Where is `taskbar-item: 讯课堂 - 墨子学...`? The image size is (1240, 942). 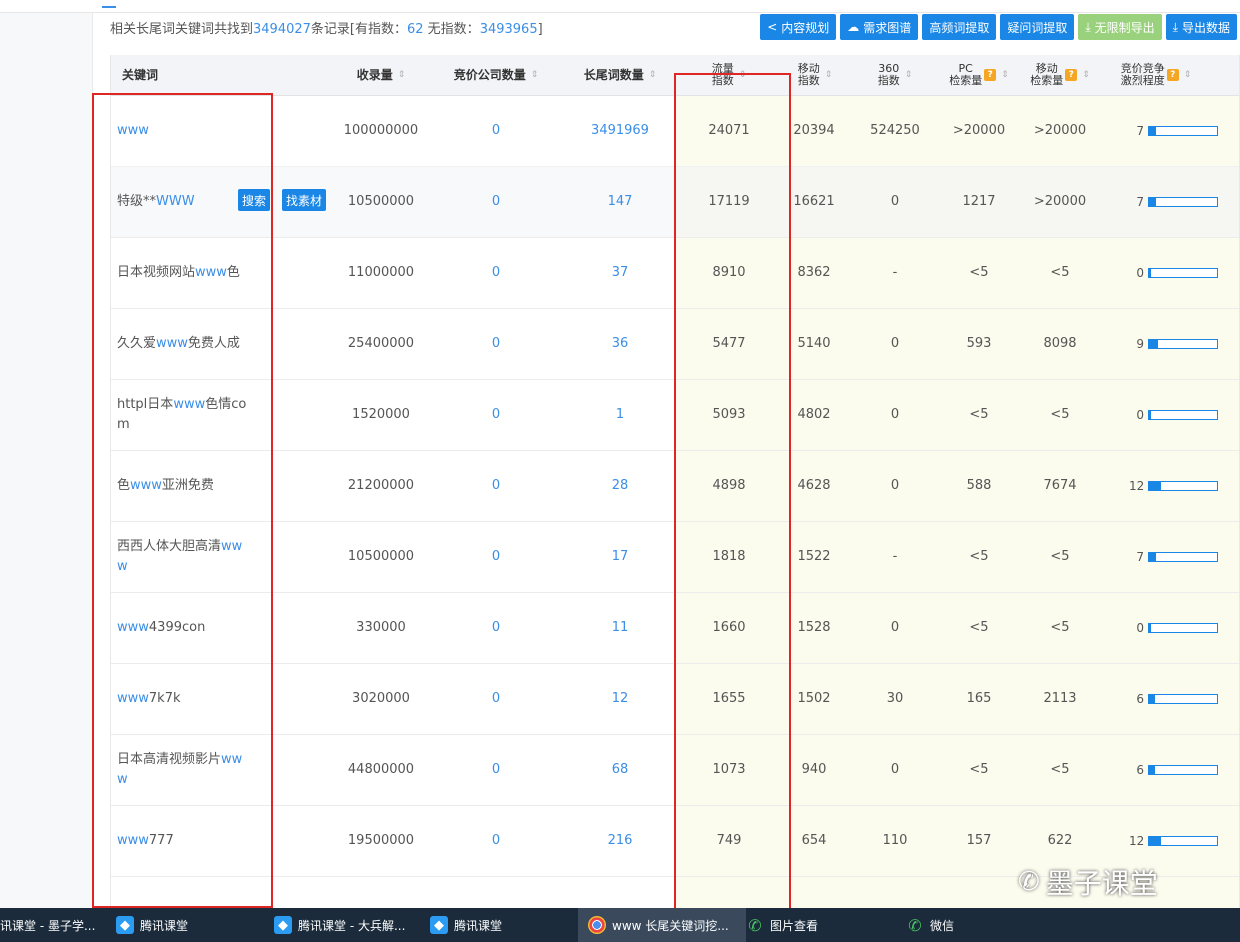
taskbar-item: 讯课堂 - 墨子学... is located at coordinates (50, 925).